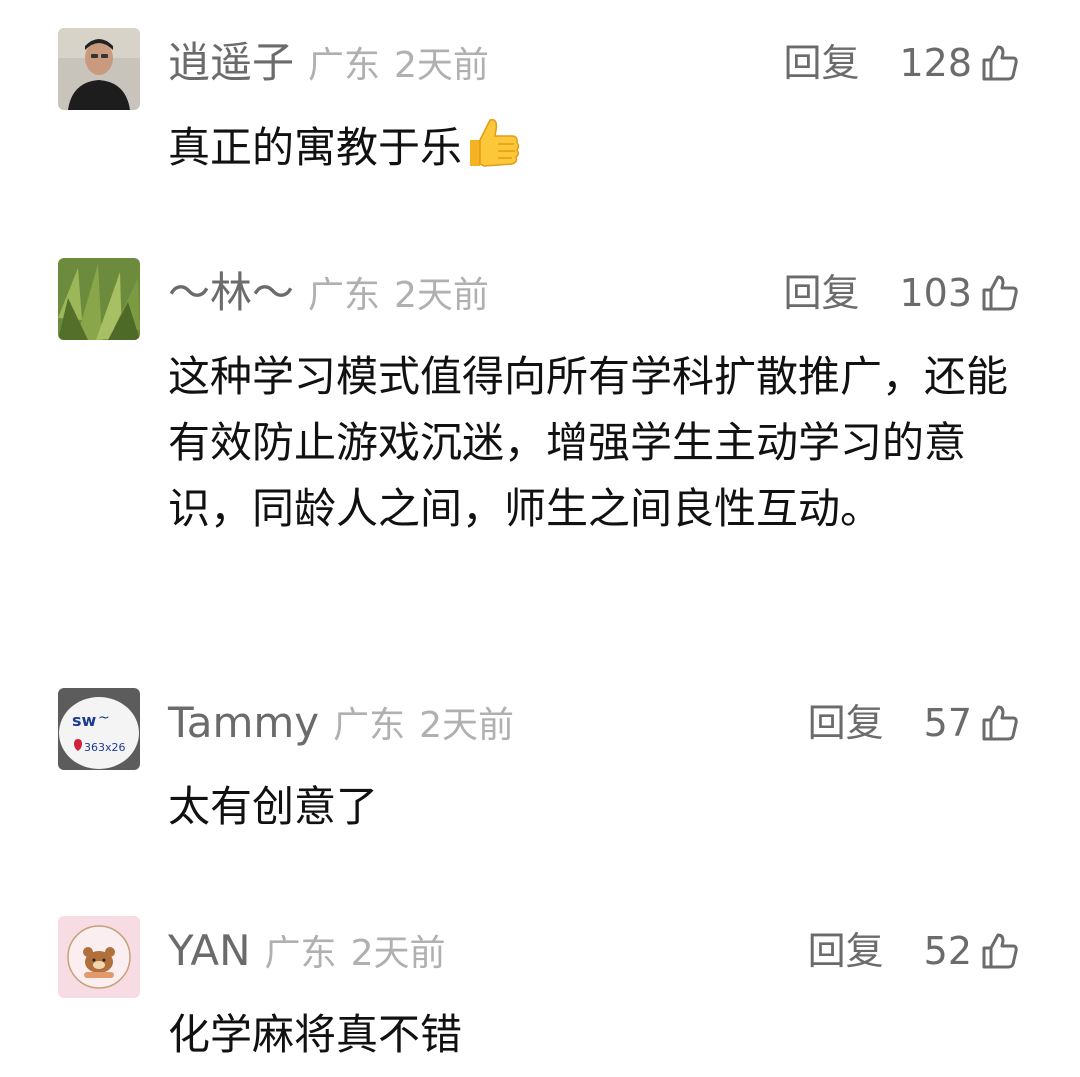 The image size is (1080, 1077). Describe the element at coordinates (84, 720) in the screenshot. I see `svg-text: sw` at that location.